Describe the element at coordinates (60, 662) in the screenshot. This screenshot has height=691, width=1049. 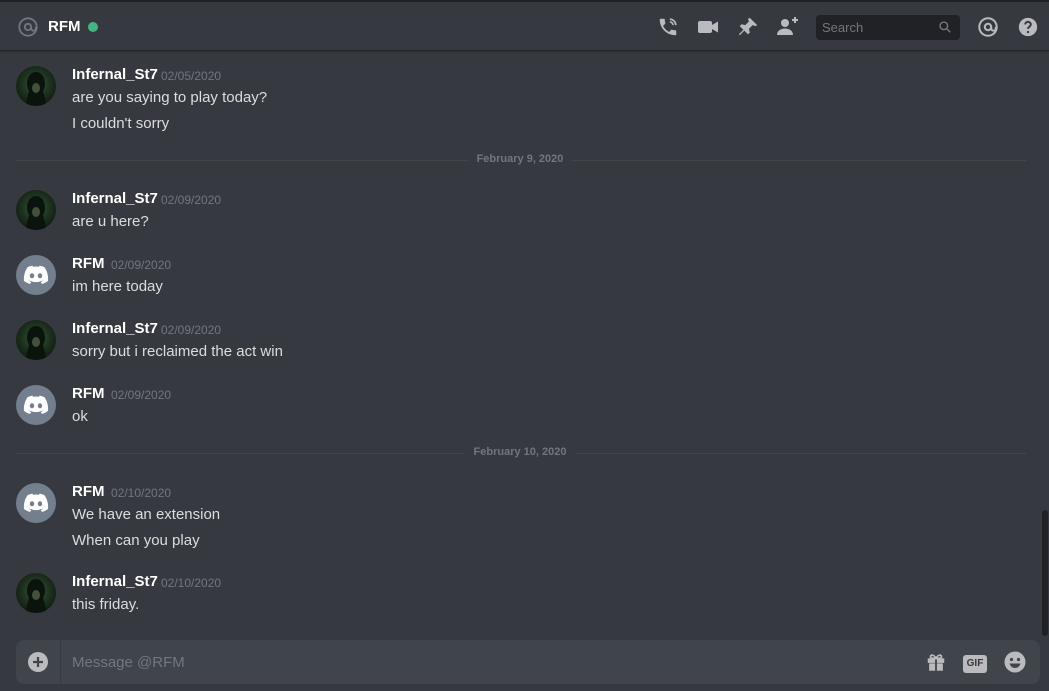
I see `composer-divider` at that location.